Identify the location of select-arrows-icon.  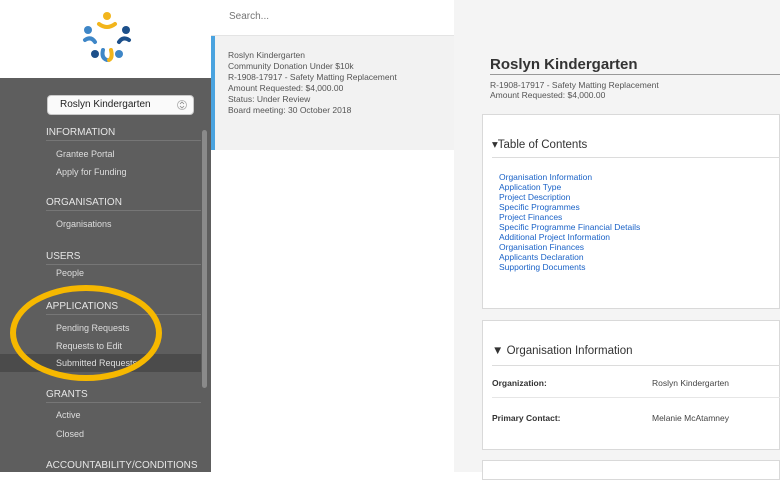
(182, 105).